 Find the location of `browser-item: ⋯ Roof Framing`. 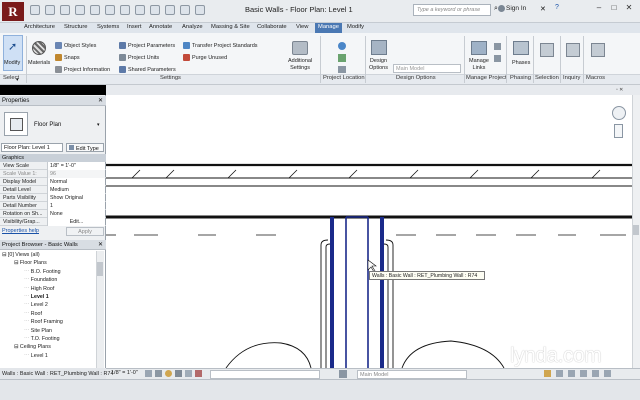

browser-item: ⋯ Roof Framing is located at coordinates (43, 322).